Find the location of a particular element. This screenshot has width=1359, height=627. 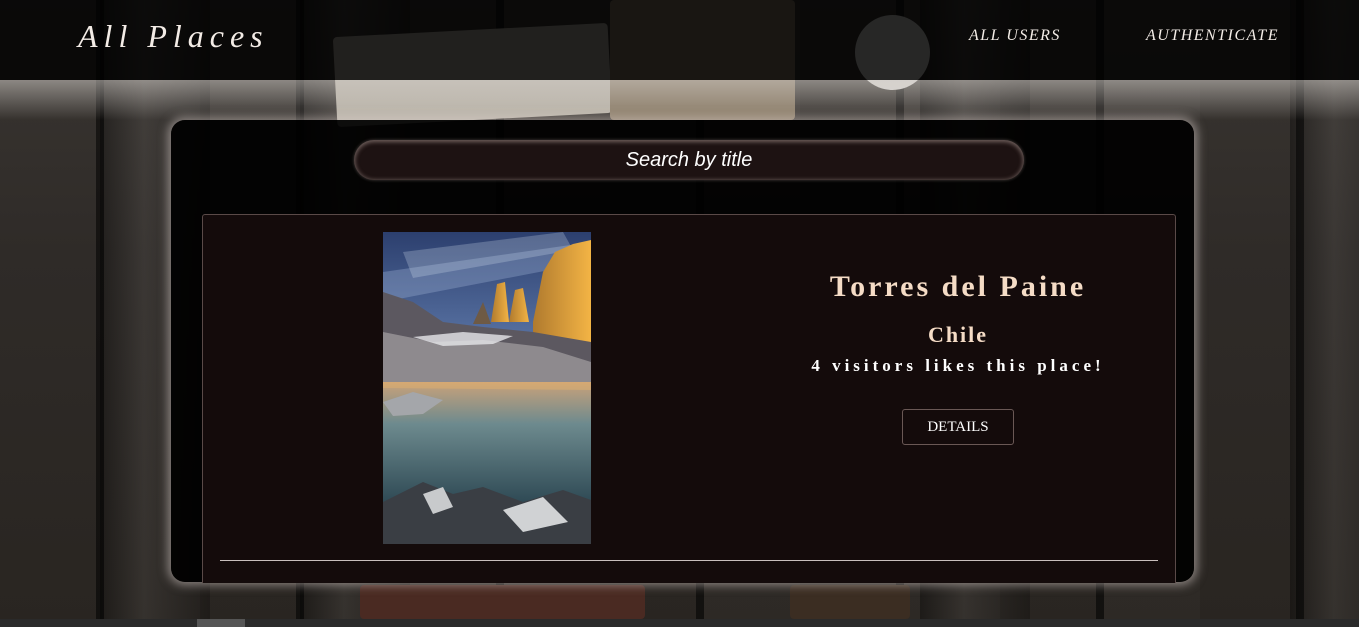

search-input: Search by title is located at coordinates (689, 160).